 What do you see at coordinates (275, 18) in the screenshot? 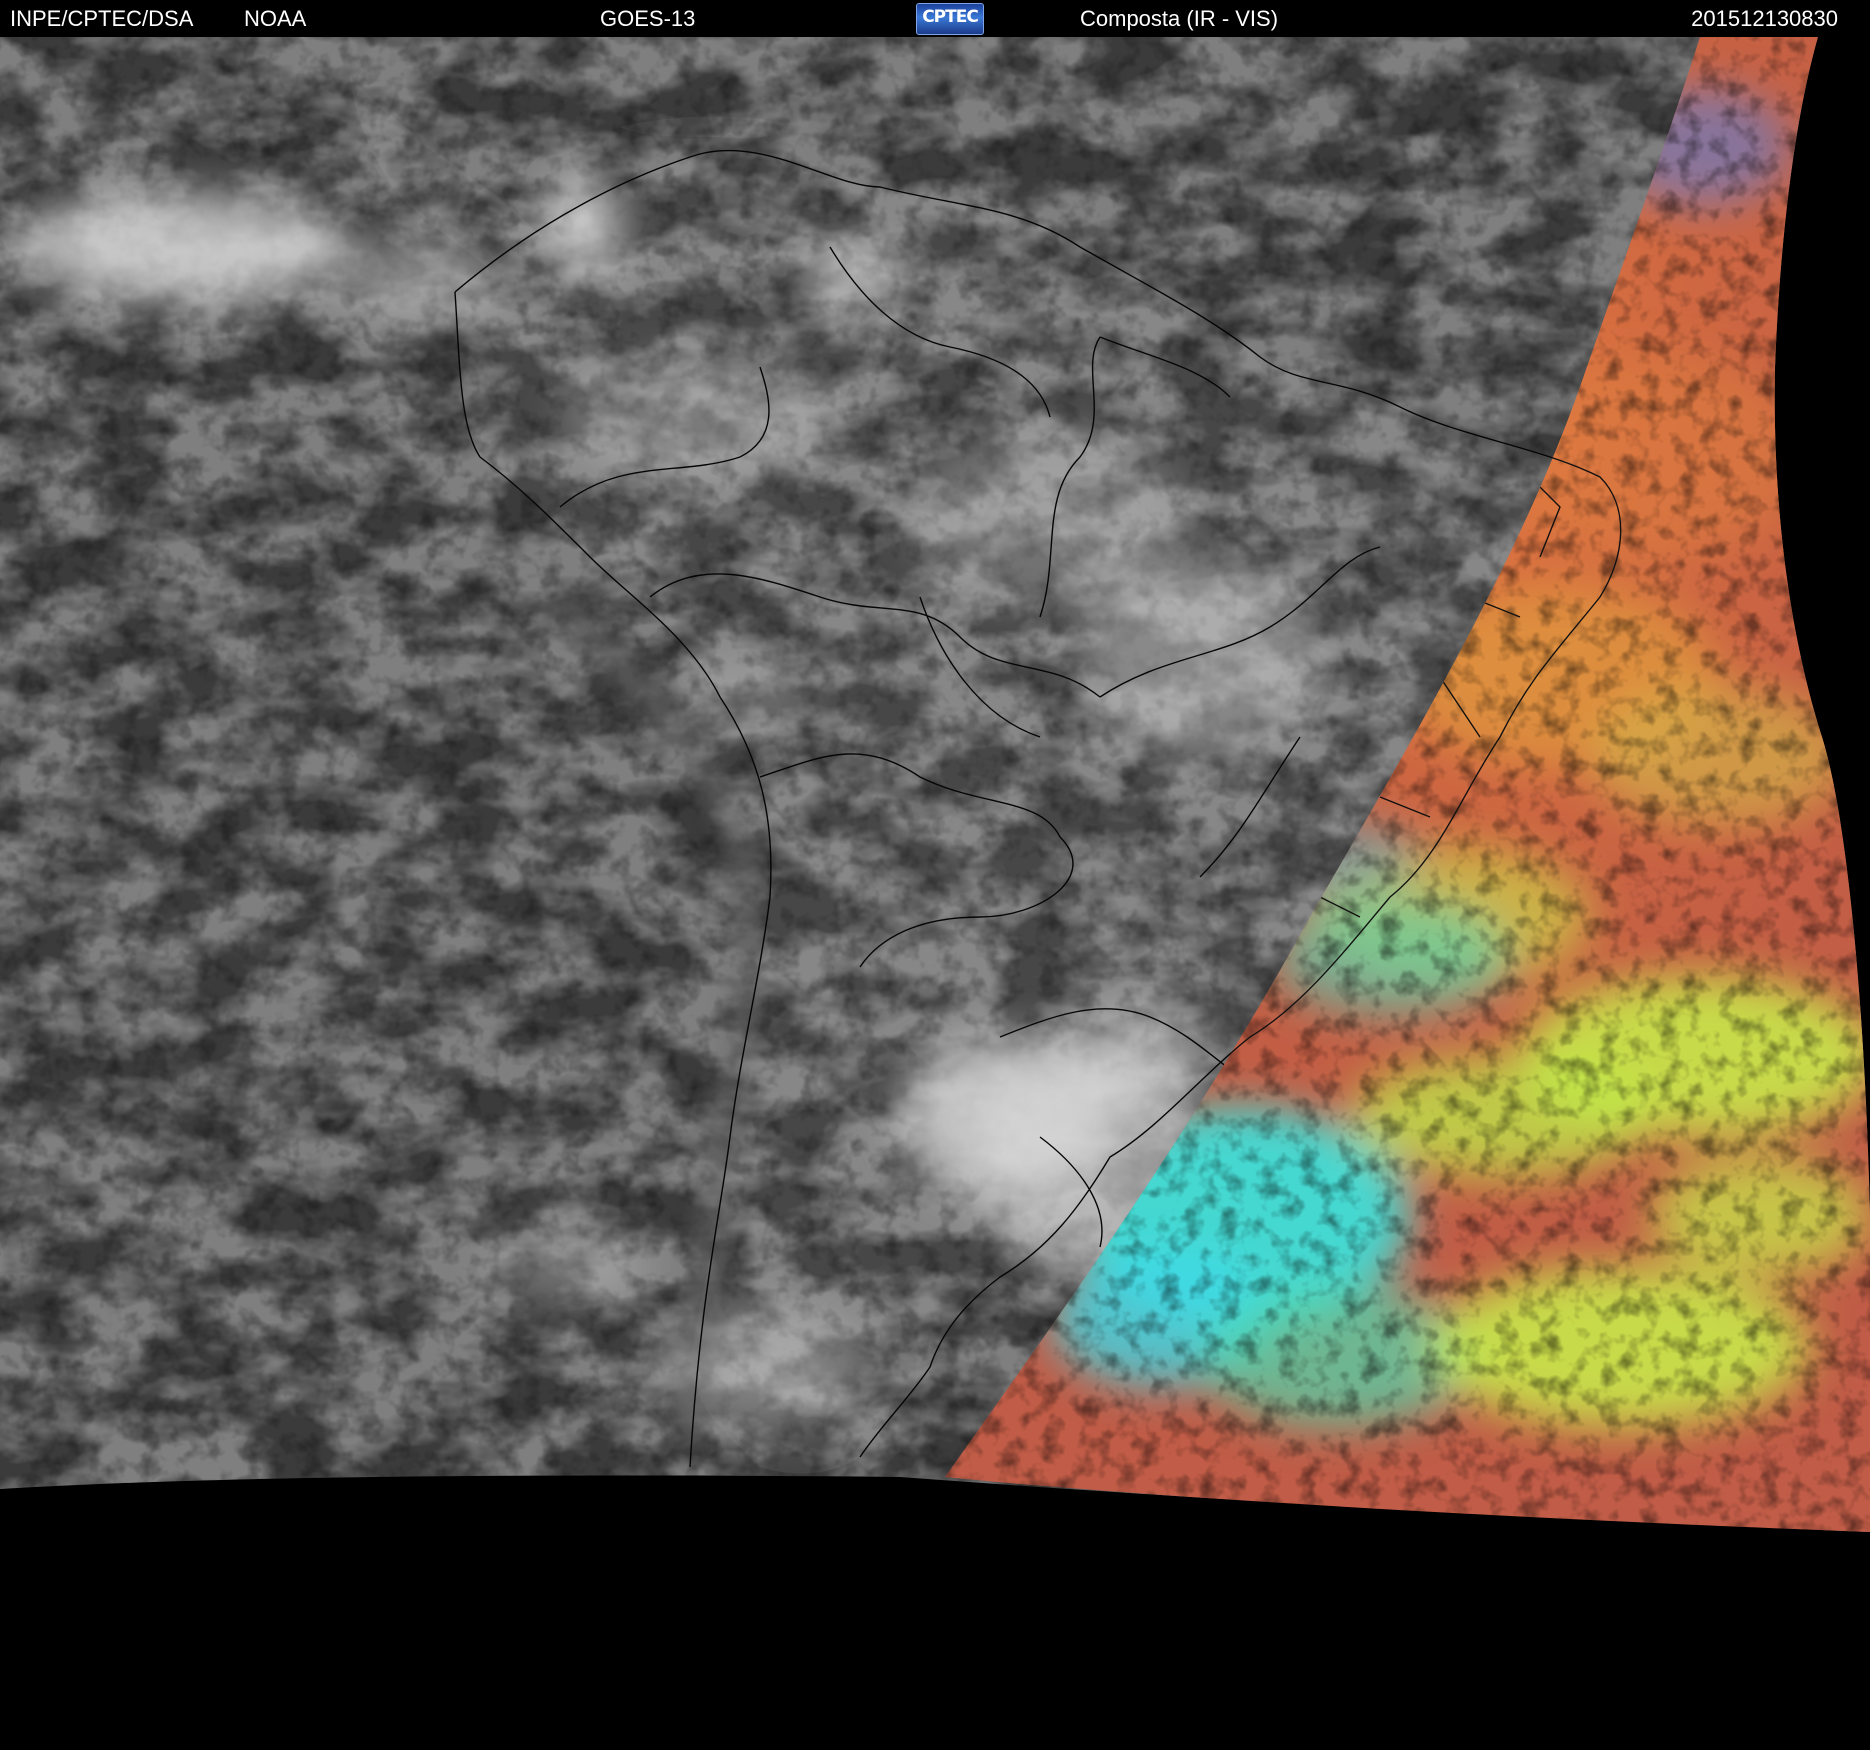
I see `agency-label: NOAA` at bounding box center [275, 18].